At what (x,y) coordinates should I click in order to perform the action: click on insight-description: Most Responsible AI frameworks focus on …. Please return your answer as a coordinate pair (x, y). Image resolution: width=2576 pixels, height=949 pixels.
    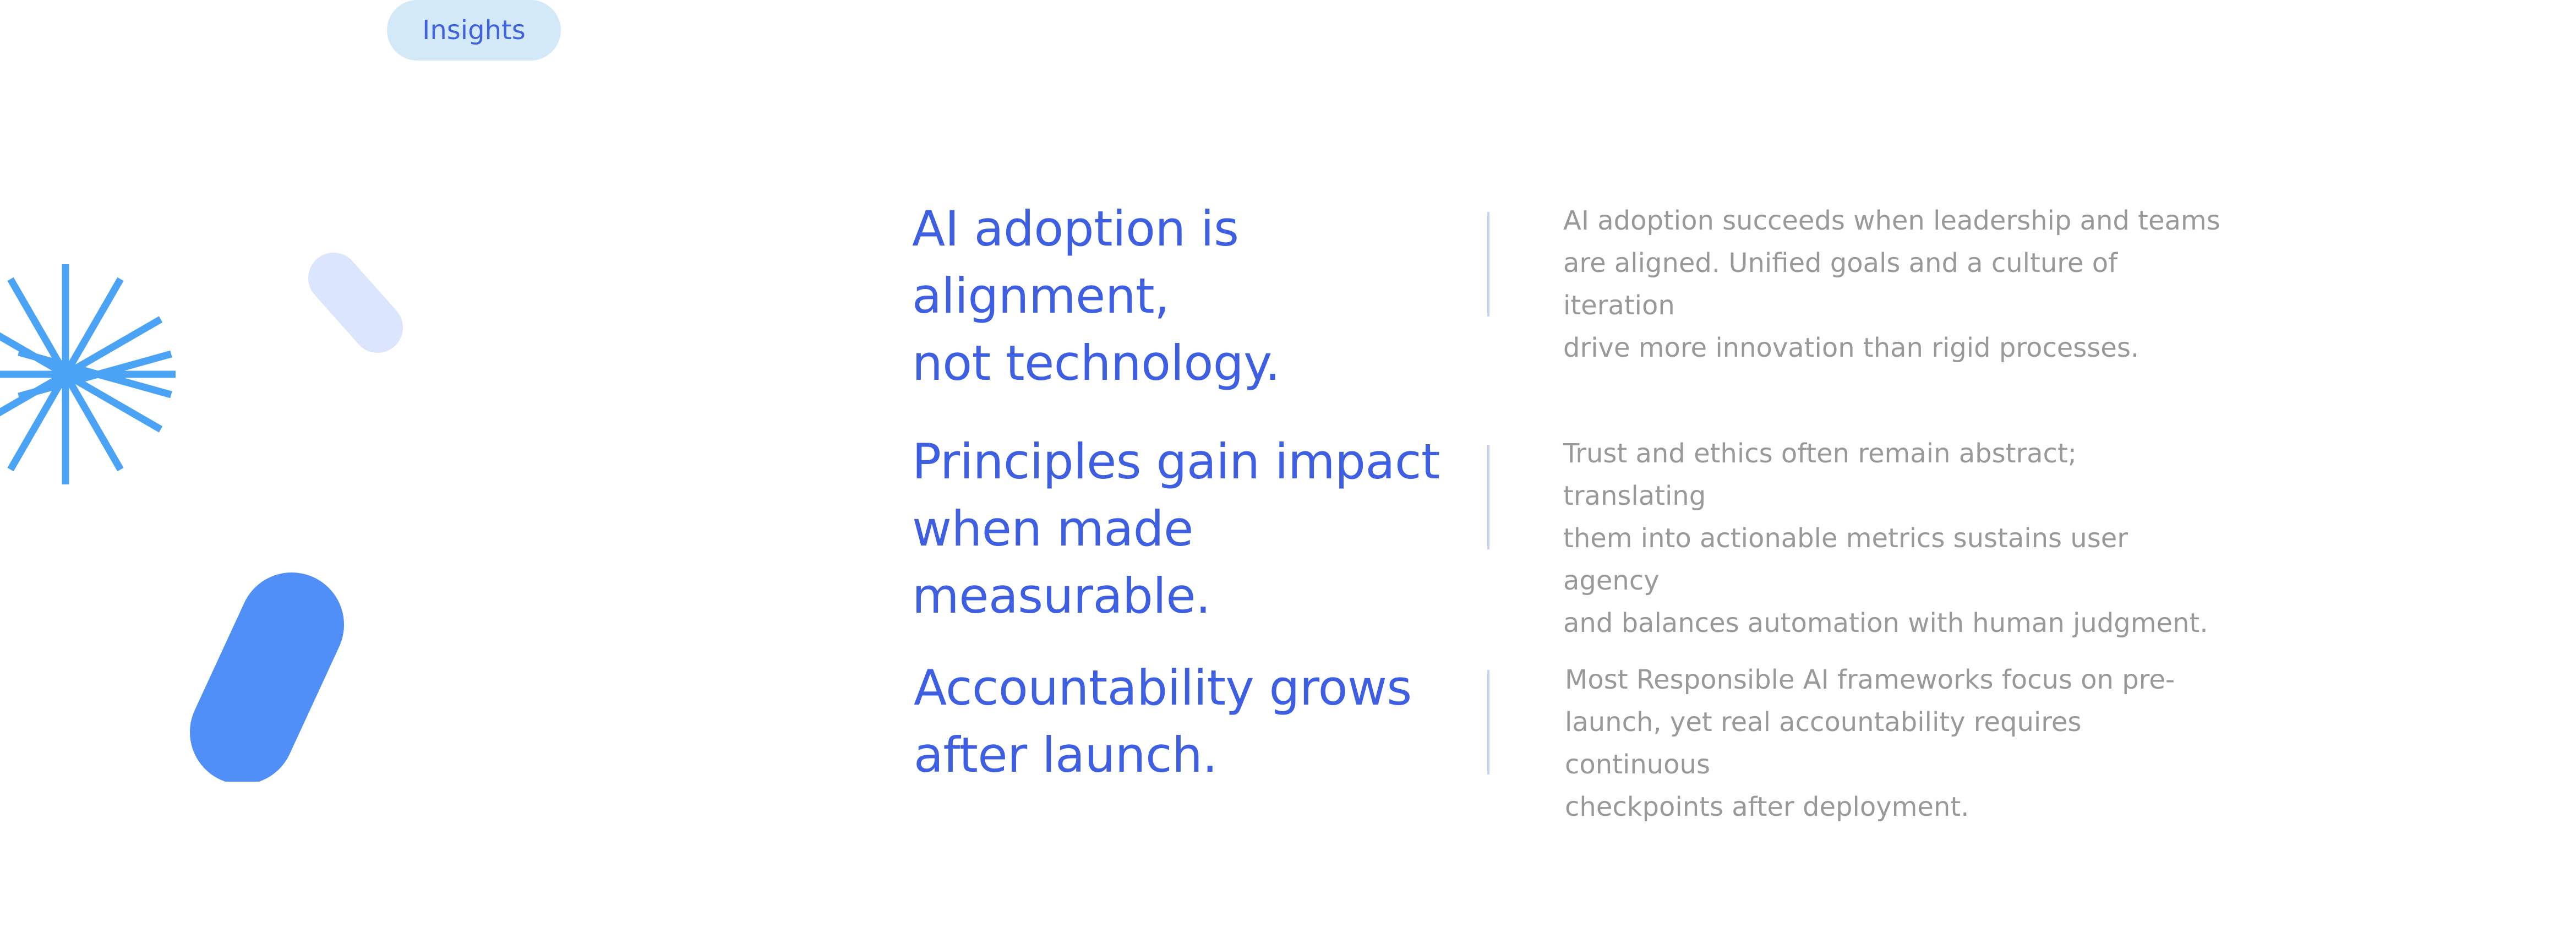
    Looking at the image, I should click on (1870, 743).